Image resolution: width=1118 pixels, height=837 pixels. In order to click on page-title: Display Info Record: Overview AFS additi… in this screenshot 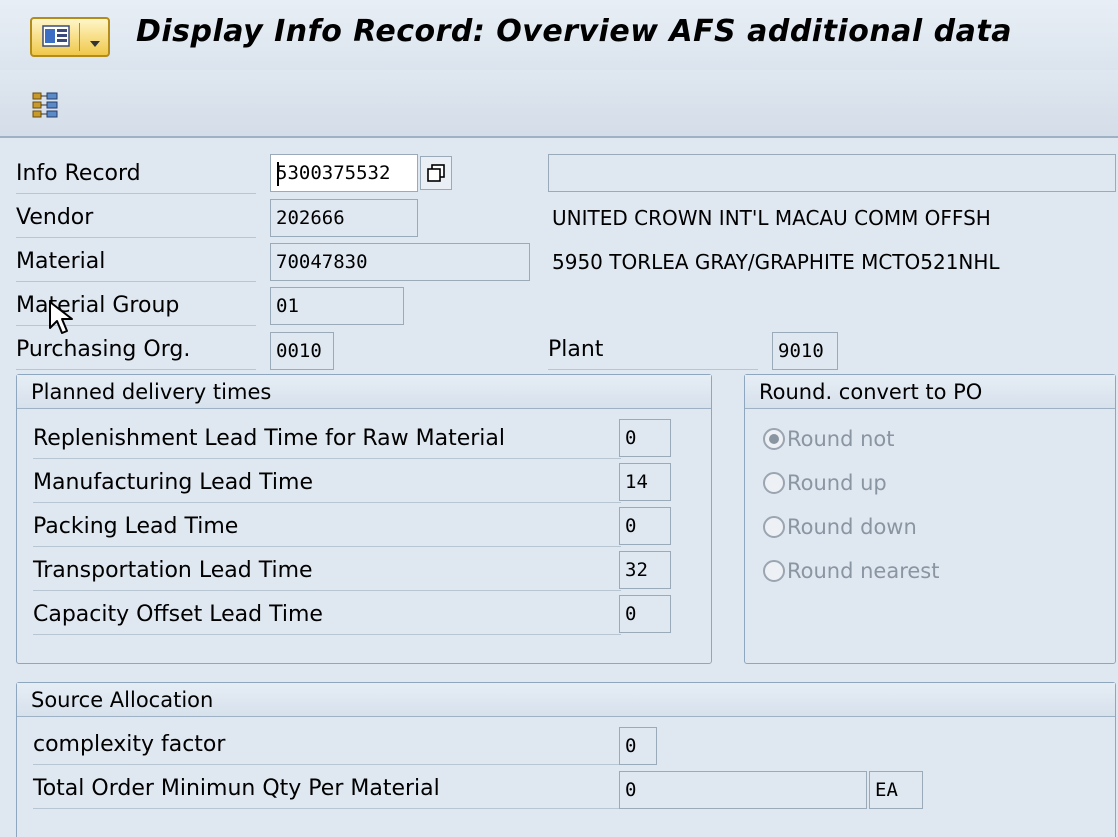, I will do `click(574, 31)`.